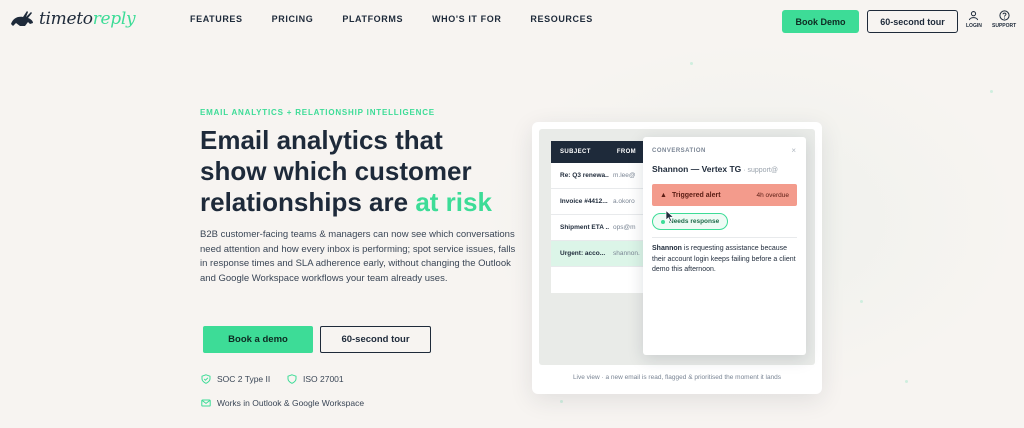  I want to click on headline-line-2: show which customer, so click(336, 171).